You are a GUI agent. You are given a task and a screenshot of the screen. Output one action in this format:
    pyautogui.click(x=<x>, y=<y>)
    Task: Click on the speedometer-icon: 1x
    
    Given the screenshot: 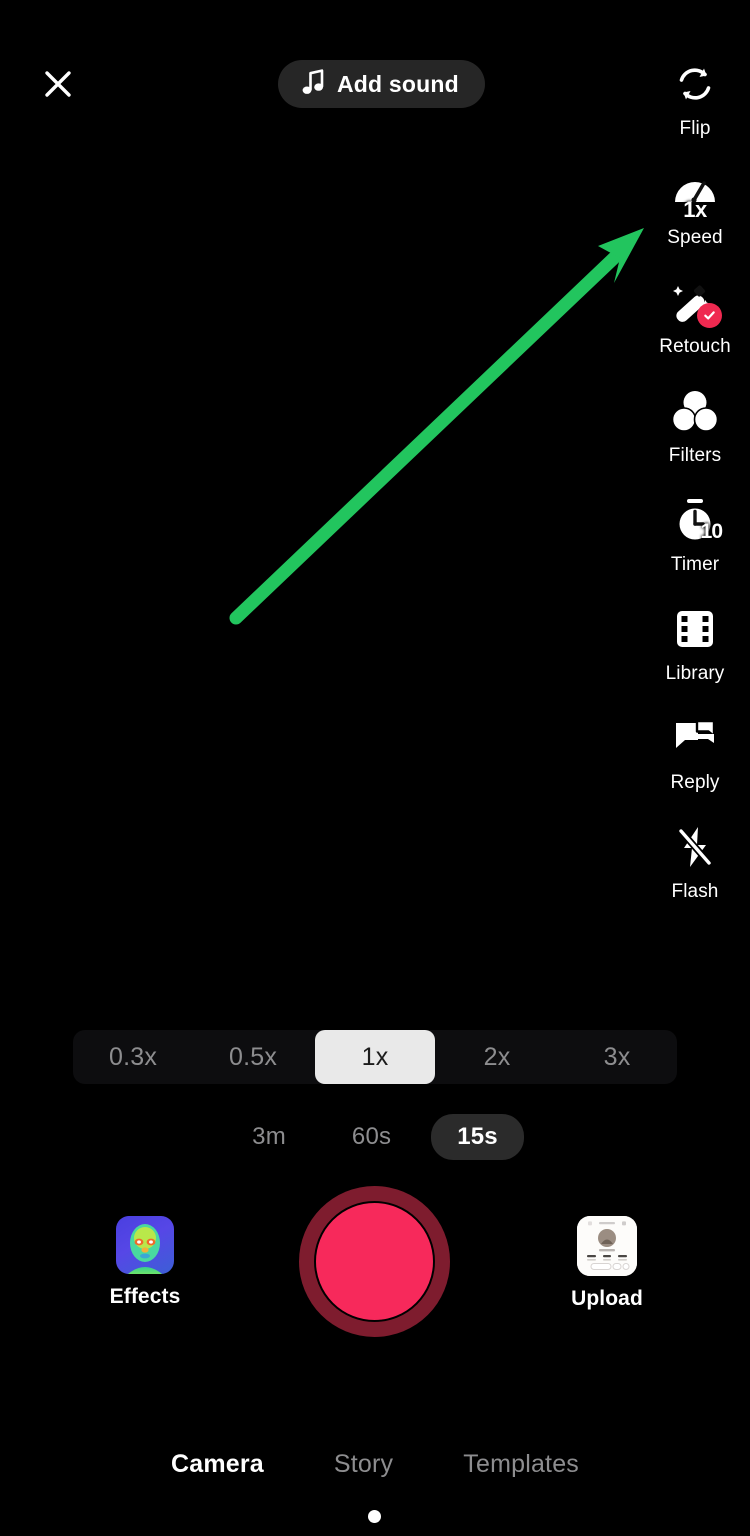 What is the action you would take?
    pyautogui.click(x=695, y=194)
    